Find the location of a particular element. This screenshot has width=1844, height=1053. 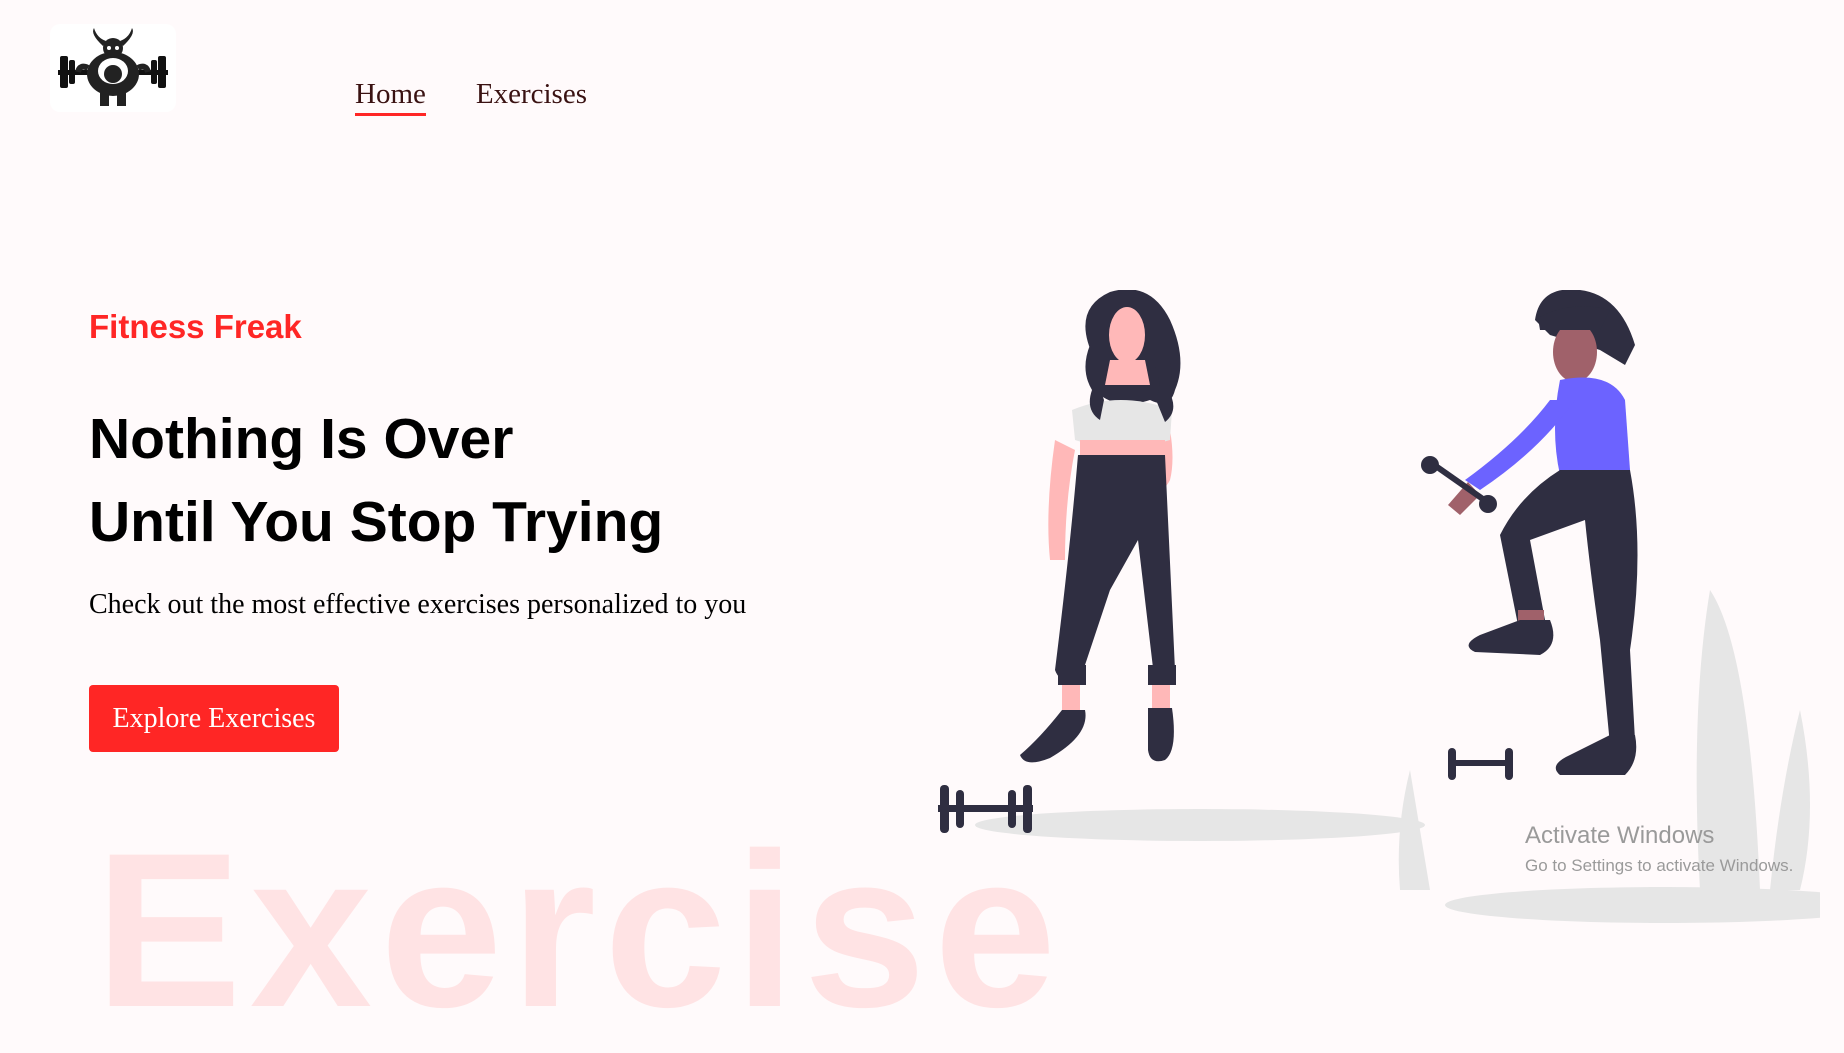

ground-shadow-right is located at coordinates (1632, 905).